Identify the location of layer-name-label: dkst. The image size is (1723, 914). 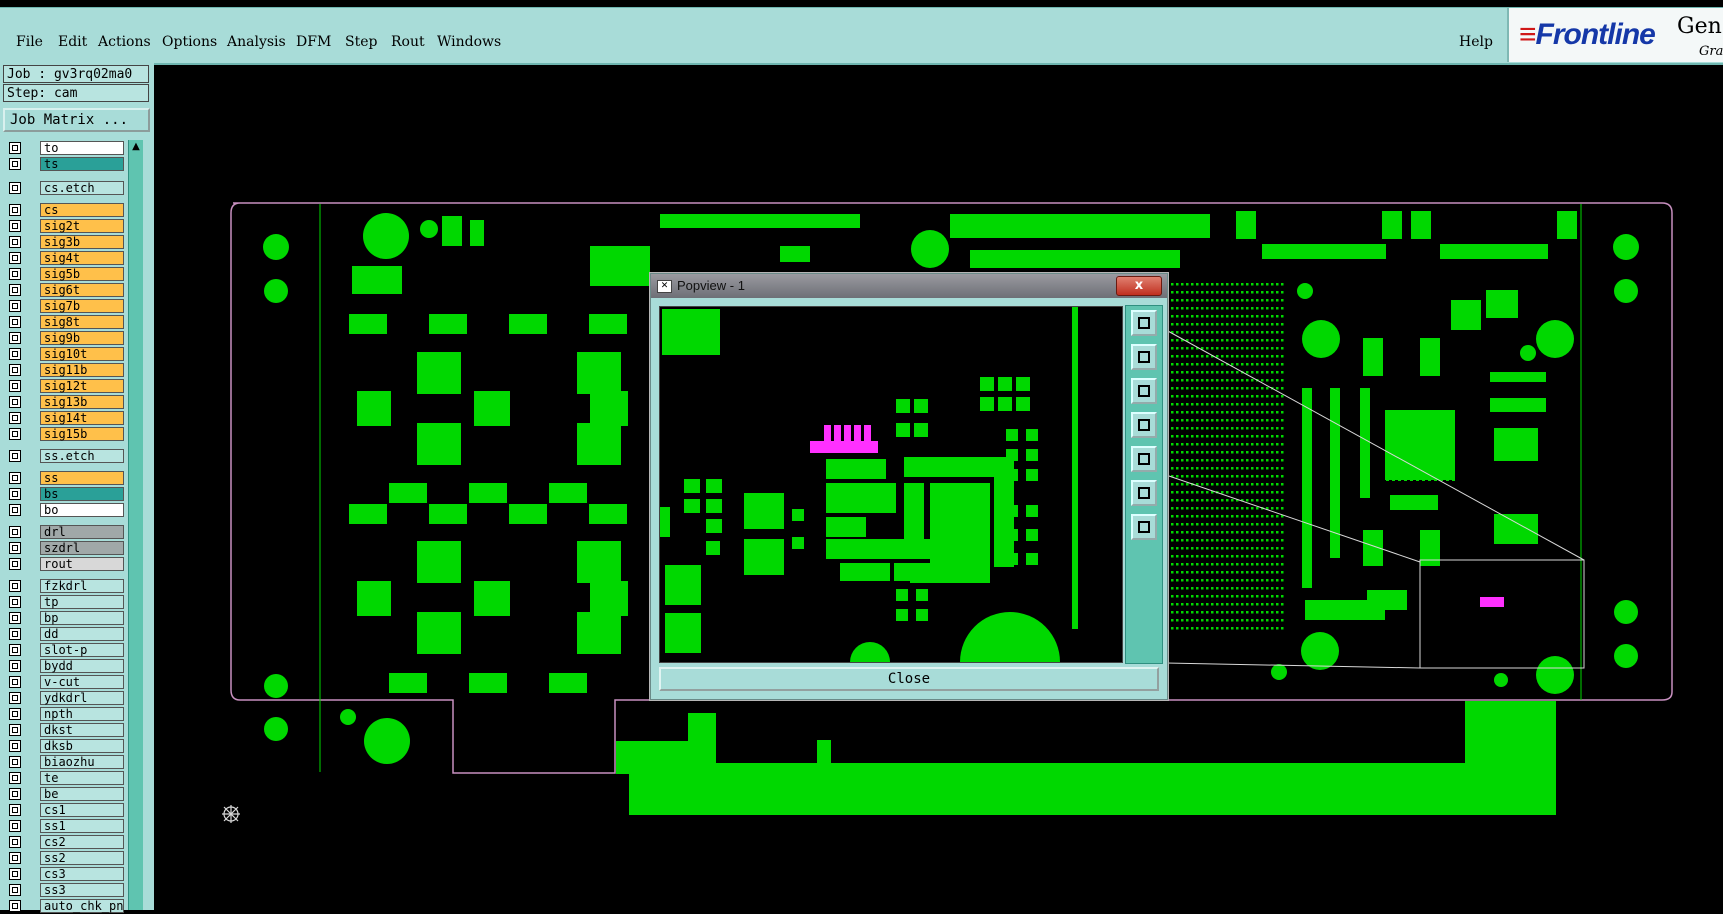
(82, 730).